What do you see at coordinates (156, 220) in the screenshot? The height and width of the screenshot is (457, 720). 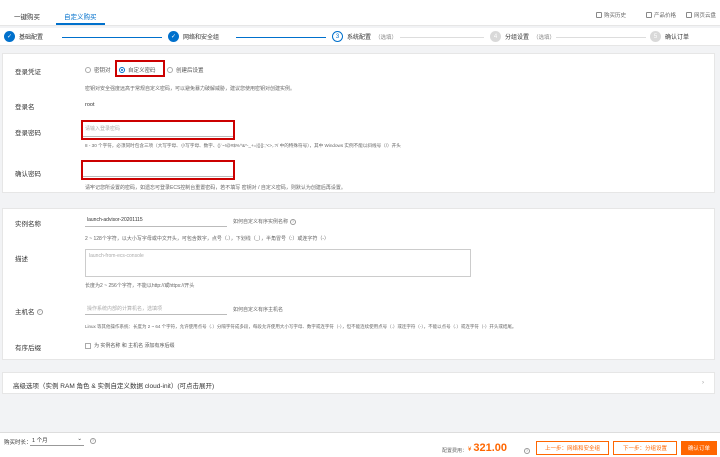 I see `instance-name-input: launch-advisor-20201115` at bounding box center [156, 220].